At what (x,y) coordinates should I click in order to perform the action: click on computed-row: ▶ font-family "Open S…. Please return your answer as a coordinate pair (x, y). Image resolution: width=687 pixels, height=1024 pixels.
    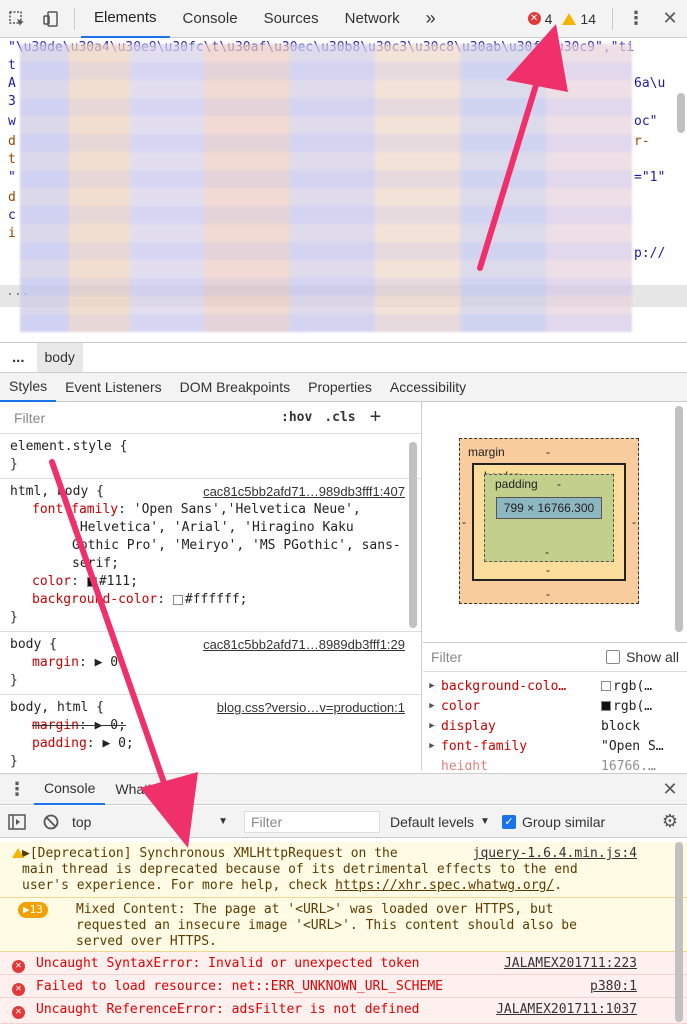
    Looking at the image, I should click on (555, 746).